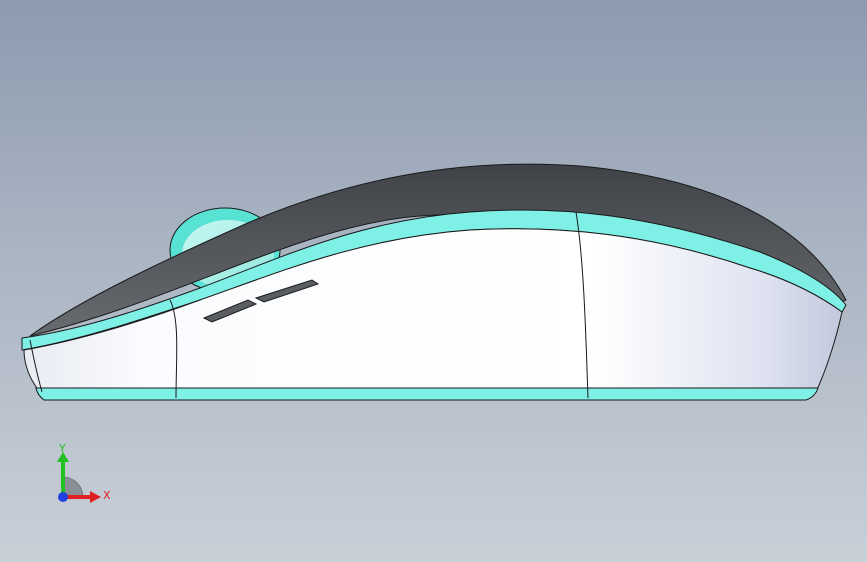 This screenshot has width=867, height=562. What do you see at coordinates (107, 495) in the screenshot?
I see `x-axis-label: X` at bounding box center [107, 495].